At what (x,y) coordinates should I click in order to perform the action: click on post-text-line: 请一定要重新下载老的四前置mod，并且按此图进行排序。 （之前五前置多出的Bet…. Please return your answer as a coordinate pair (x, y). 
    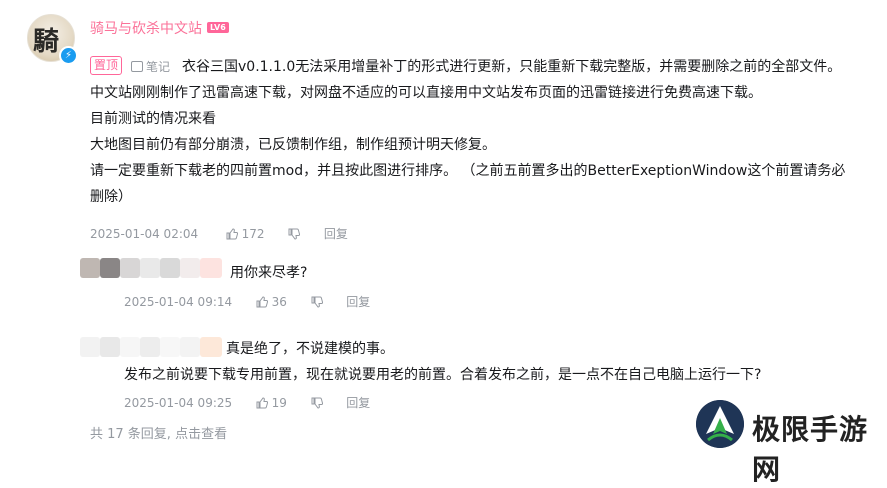
    Looking at the image, I should click on (468, 171).